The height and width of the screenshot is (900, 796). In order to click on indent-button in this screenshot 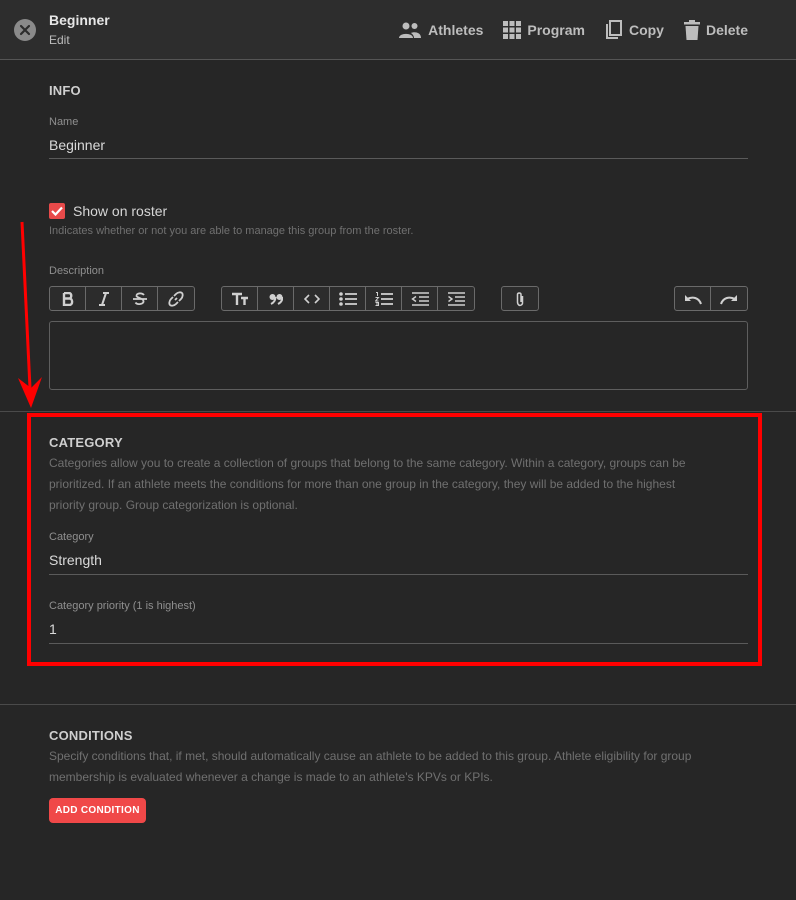, I will do `click(456, 298)`.